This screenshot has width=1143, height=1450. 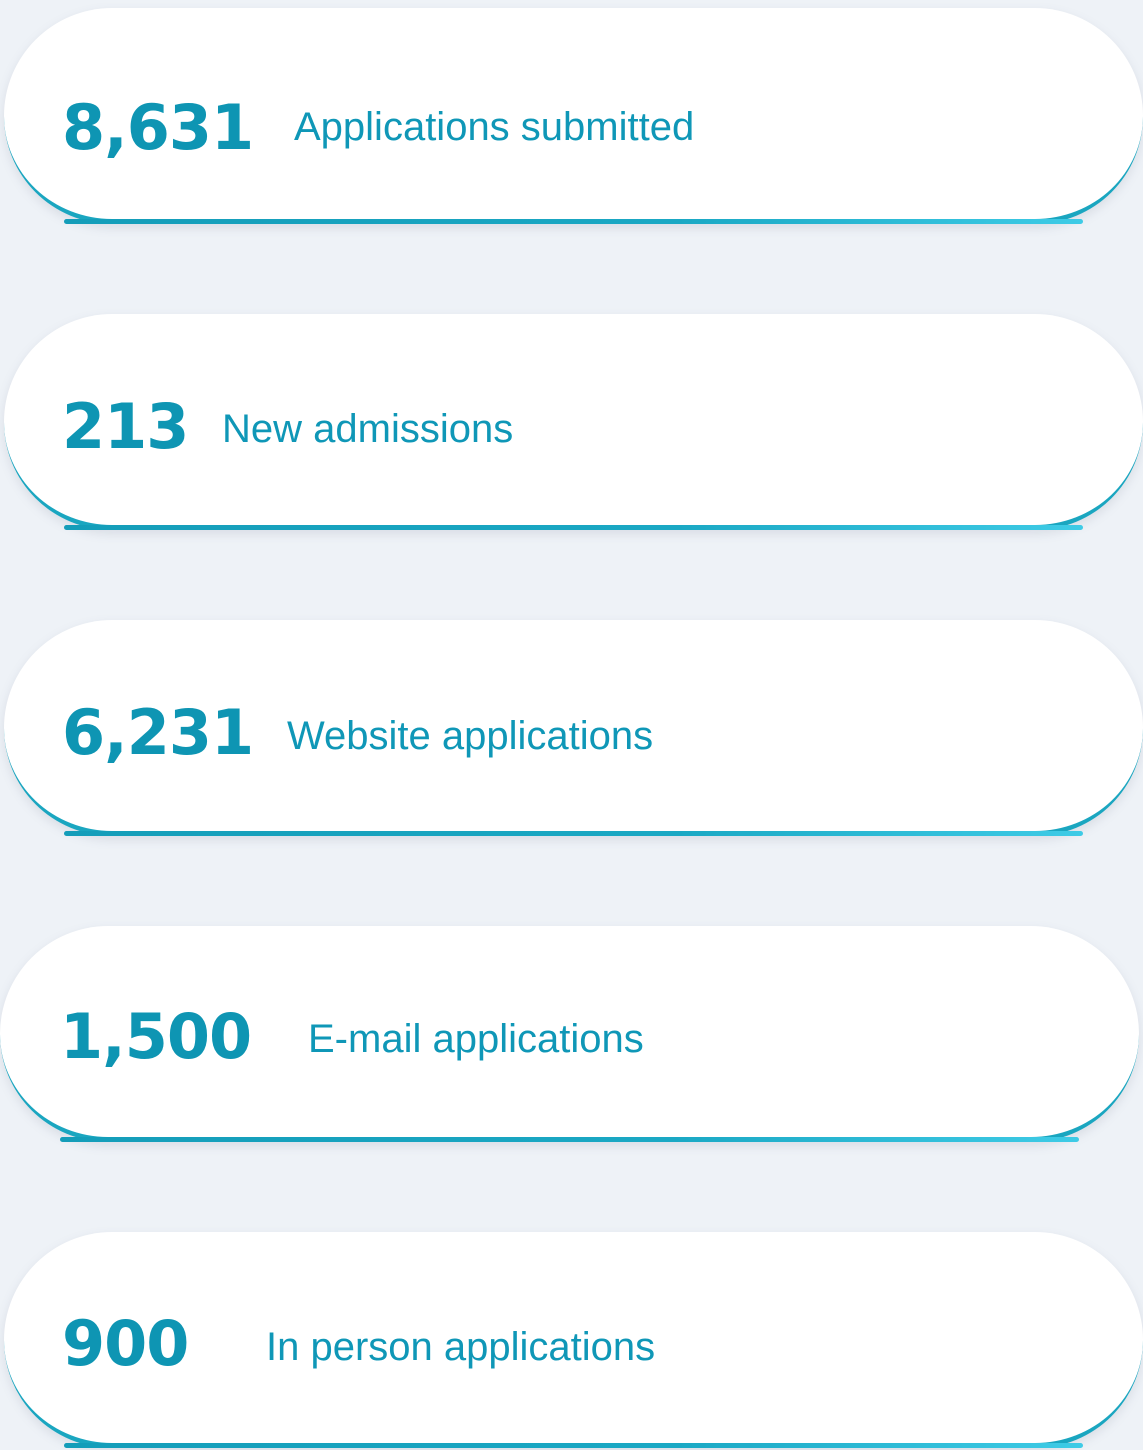 What do you see at coordinates (368, 429) in the screenshot?
I see `stat-label: New admissions` at bounding box center [368, 429].